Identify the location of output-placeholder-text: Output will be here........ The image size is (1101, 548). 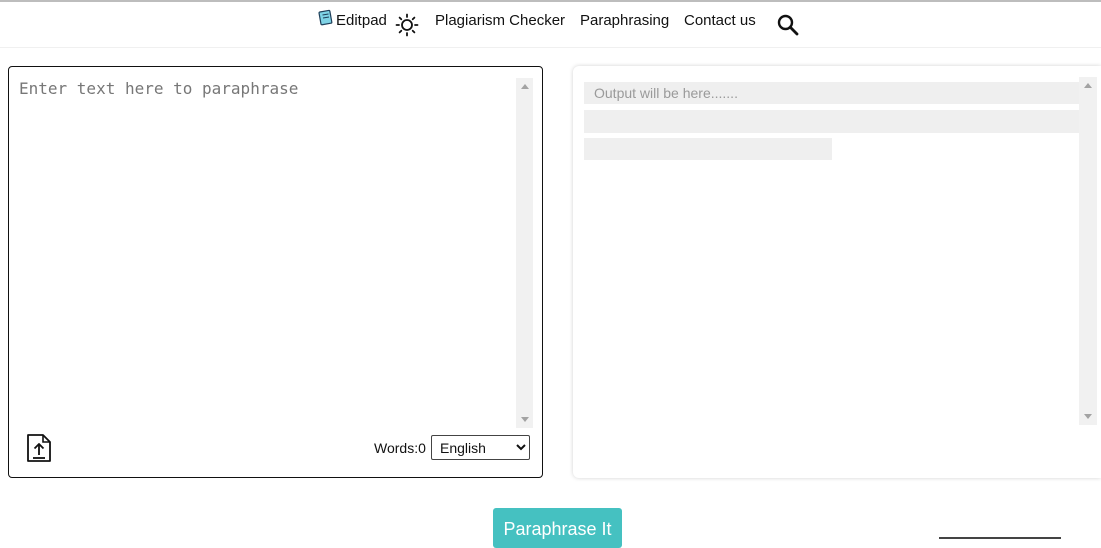
(666, 93).